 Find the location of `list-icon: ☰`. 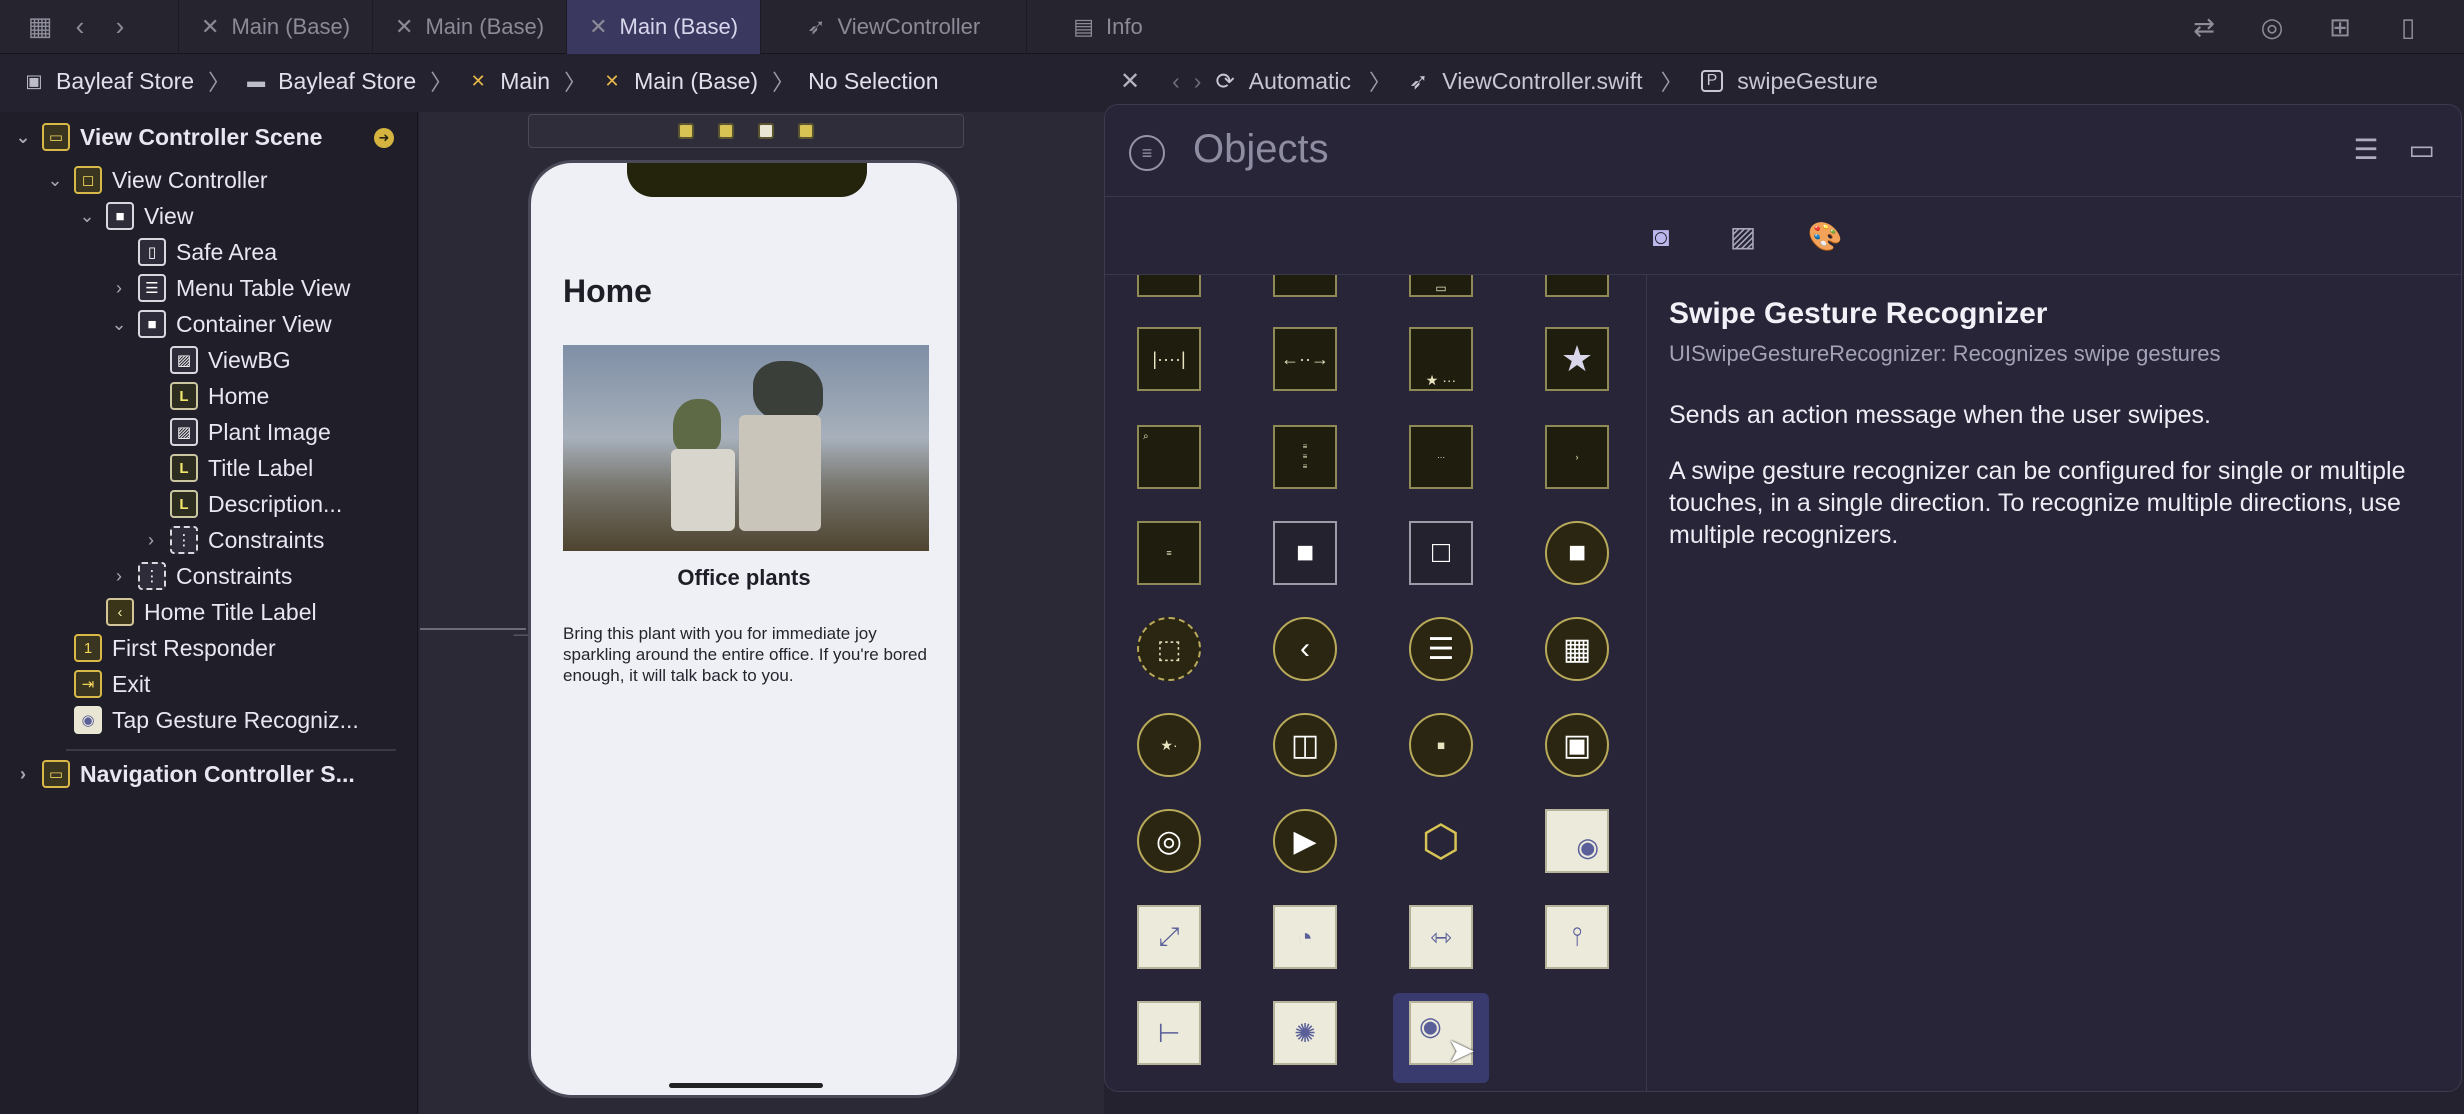

list-icon: ☰ is located at coordinates (2365, 149).